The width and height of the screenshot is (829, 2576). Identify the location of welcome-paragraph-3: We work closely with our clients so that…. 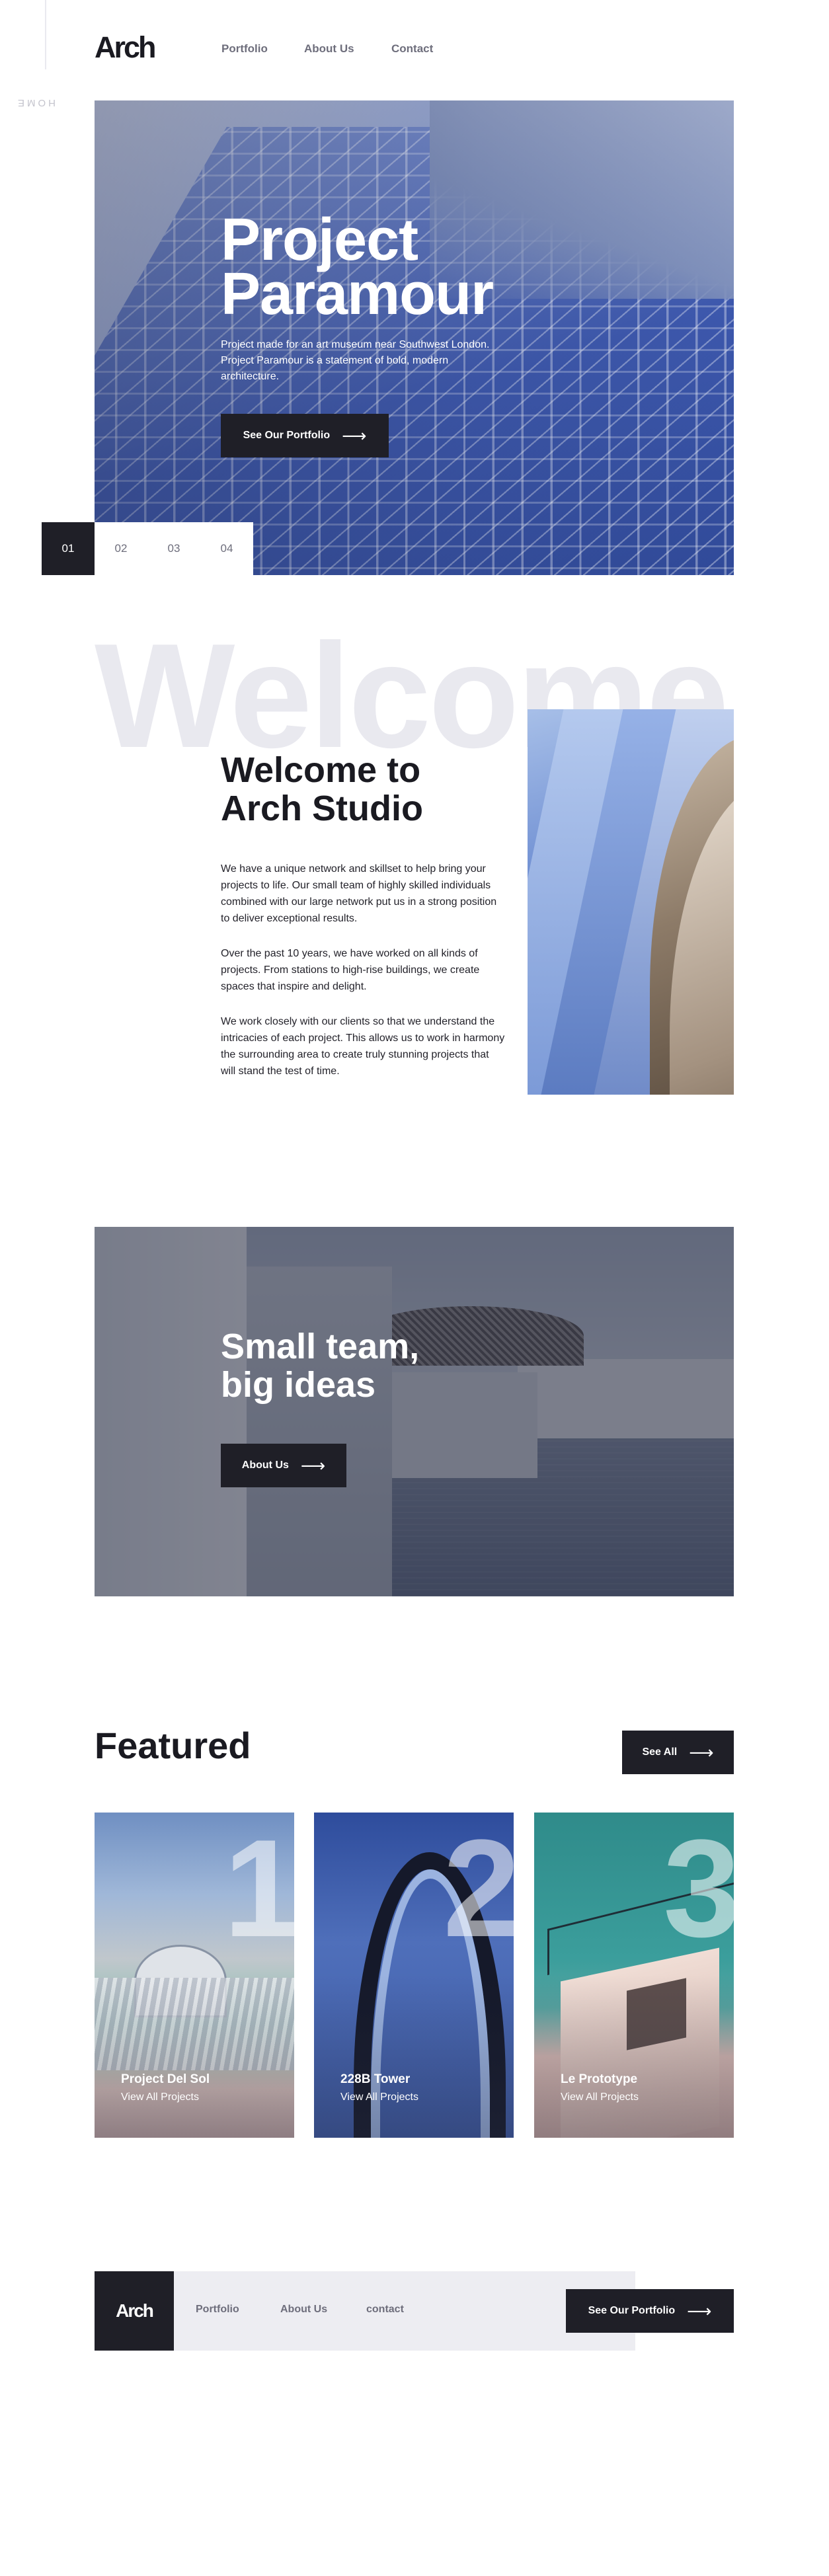
(363, 1046).